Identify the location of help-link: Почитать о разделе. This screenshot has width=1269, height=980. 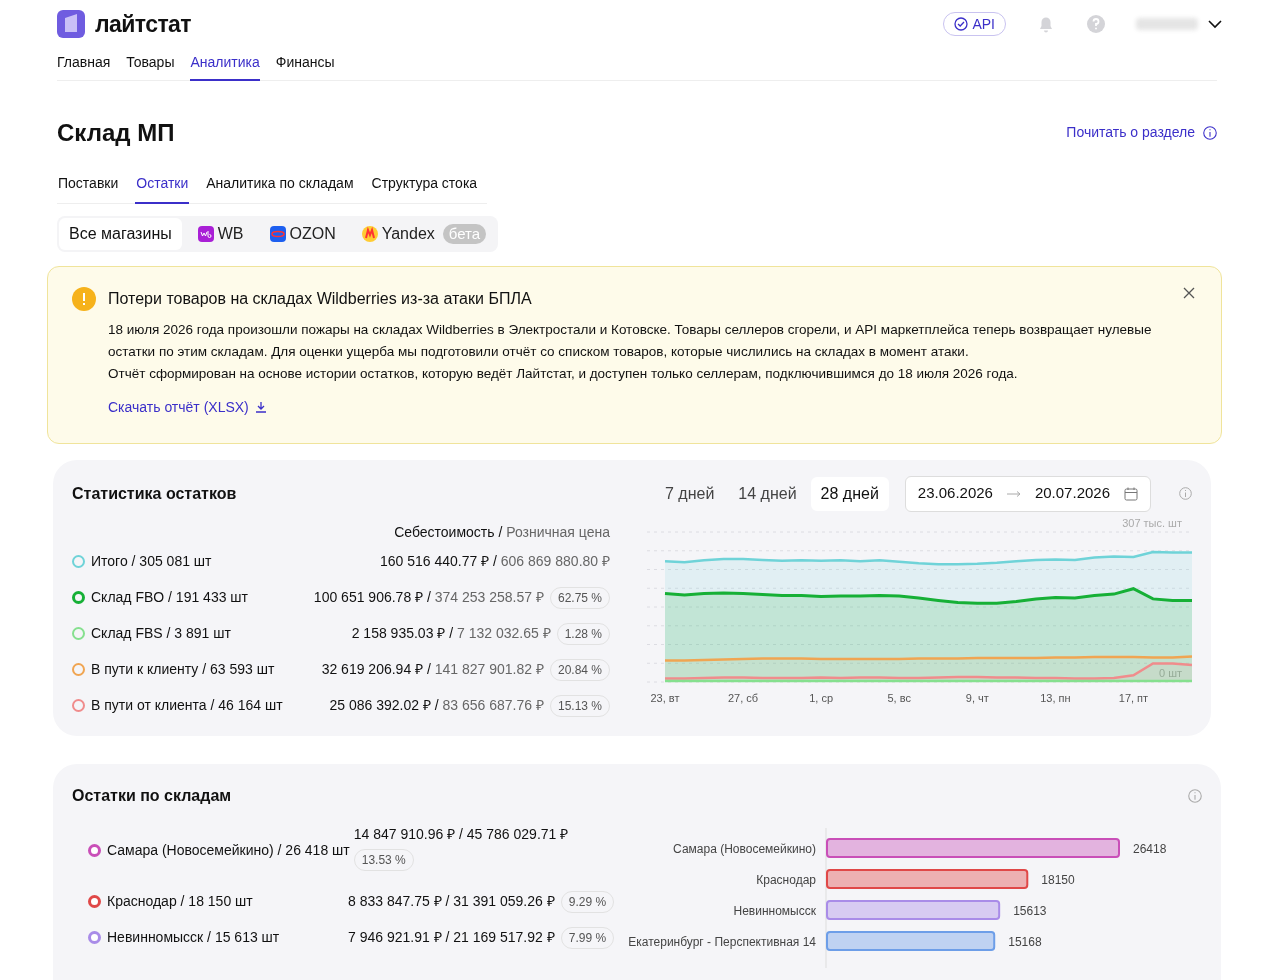
(1141, 132).